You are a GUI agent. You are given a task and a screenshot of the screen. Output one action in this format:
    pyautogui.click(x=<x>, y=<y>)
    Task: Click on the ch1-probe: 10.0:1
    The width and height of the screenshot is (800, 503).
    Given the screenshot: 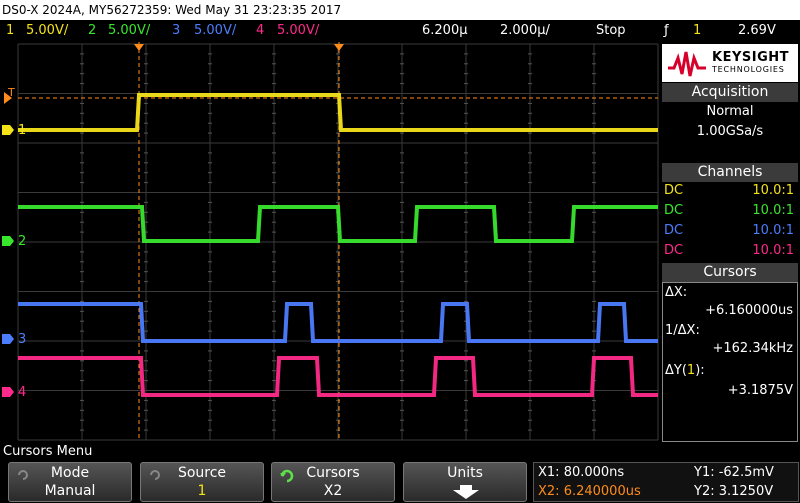 What is the action you would take?
    pyautogui.click(x=773, y=190)
    